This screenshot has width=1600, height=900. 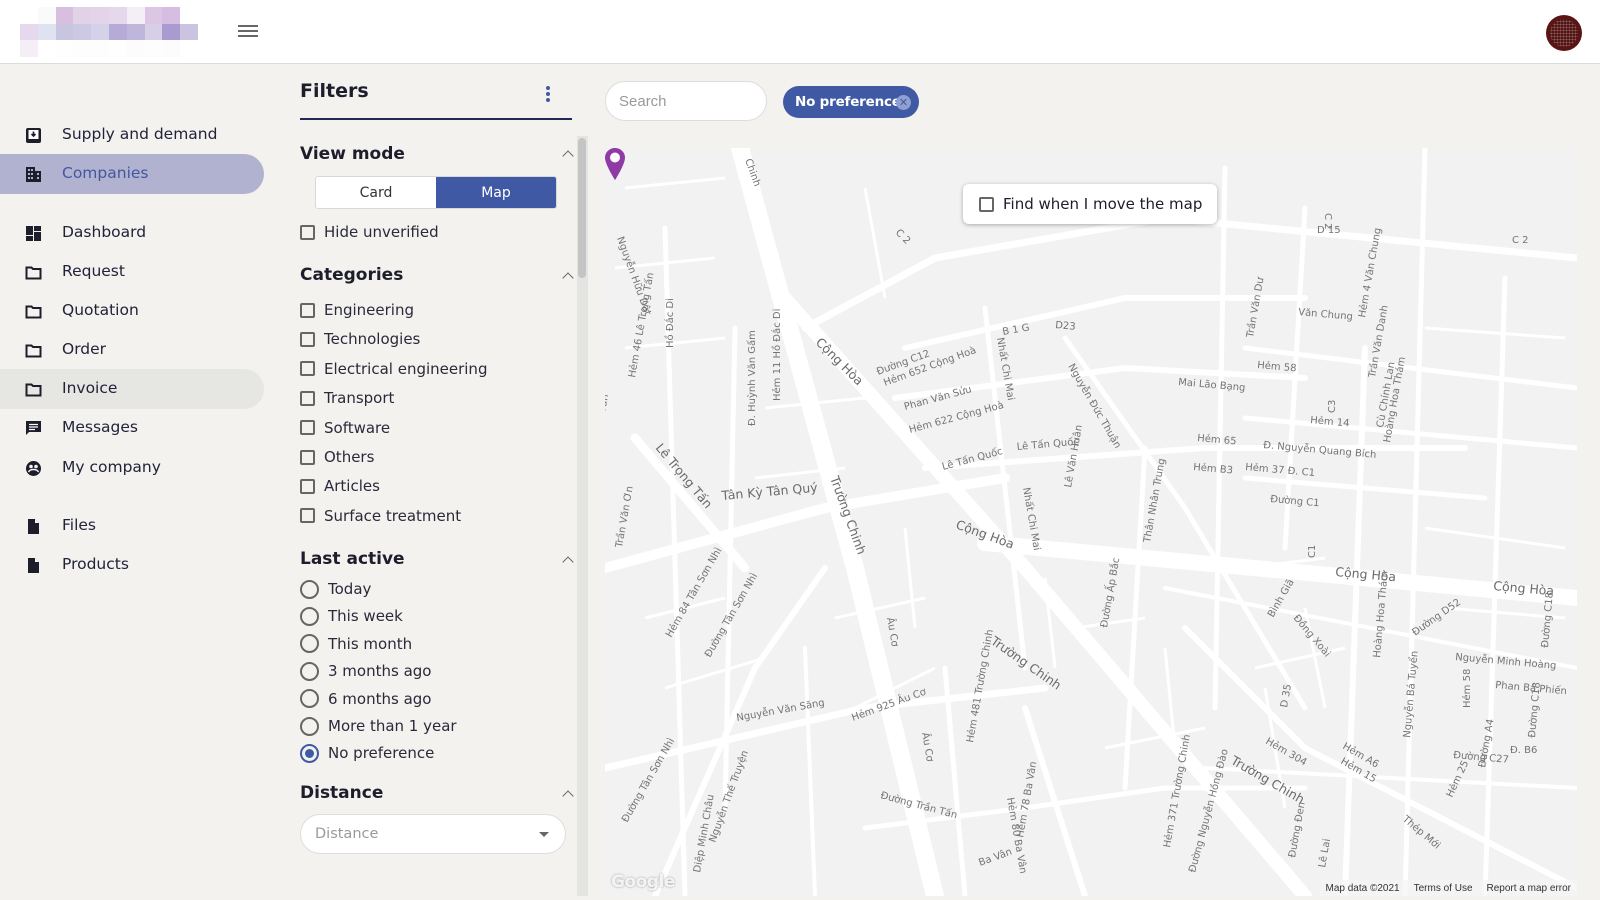 I want to click on sidebar-item-quotation: Quotation, so click(x=132, y=311).